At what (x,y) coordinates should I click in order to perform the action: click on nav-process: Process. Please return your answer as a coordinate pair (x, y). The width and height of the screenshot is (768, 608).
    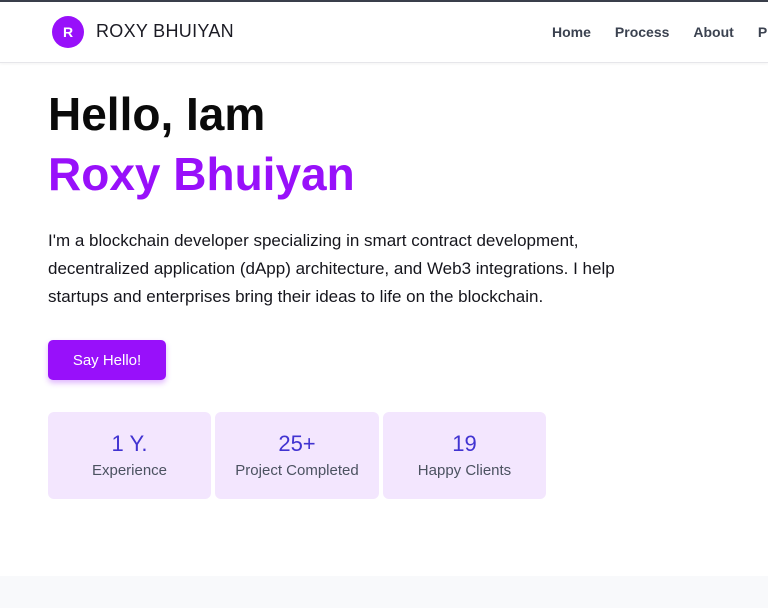
    Looking at the image, I should click on (642, 34).